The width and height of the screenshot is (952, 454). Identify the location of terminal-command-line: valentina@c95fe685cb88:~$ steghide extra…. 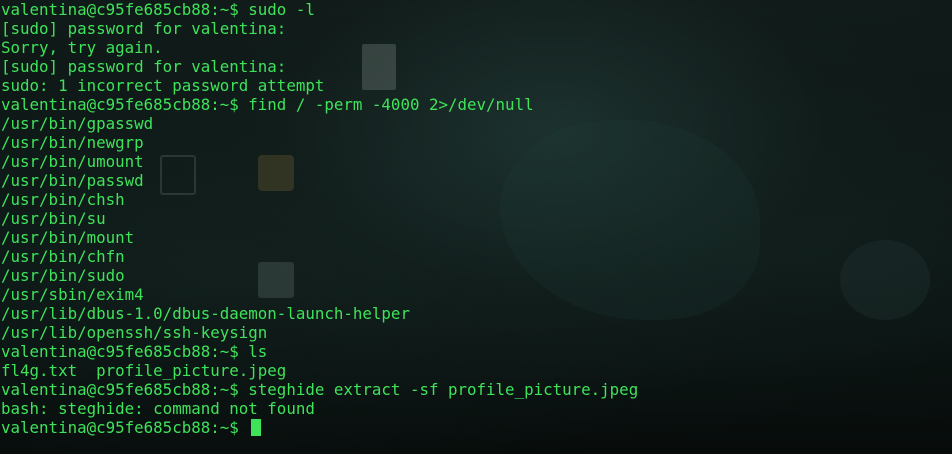
(319, 389).